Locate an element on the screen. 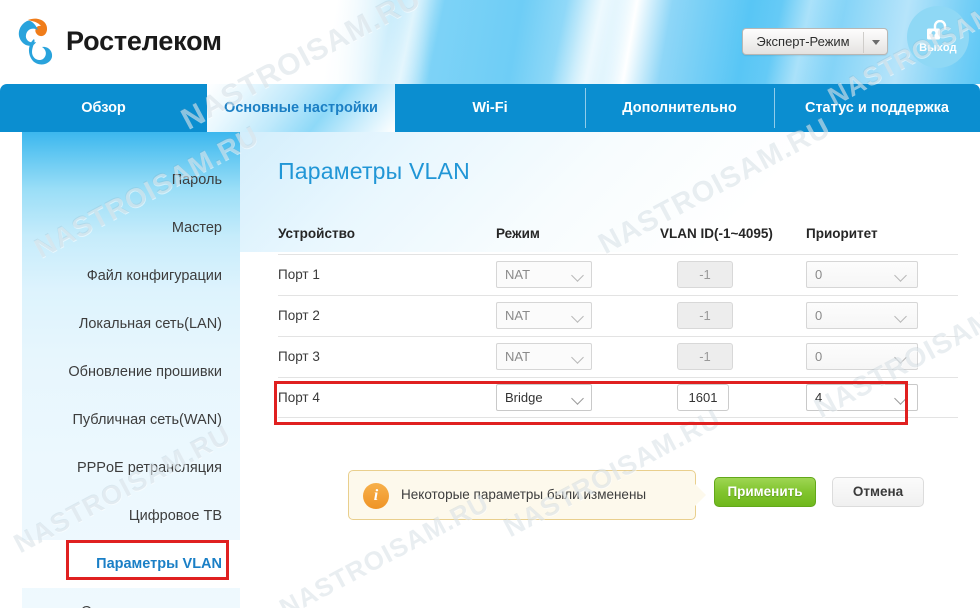  tab-status-i-podderzhka: Статус и поддержка is located at coordinates (877, 108).